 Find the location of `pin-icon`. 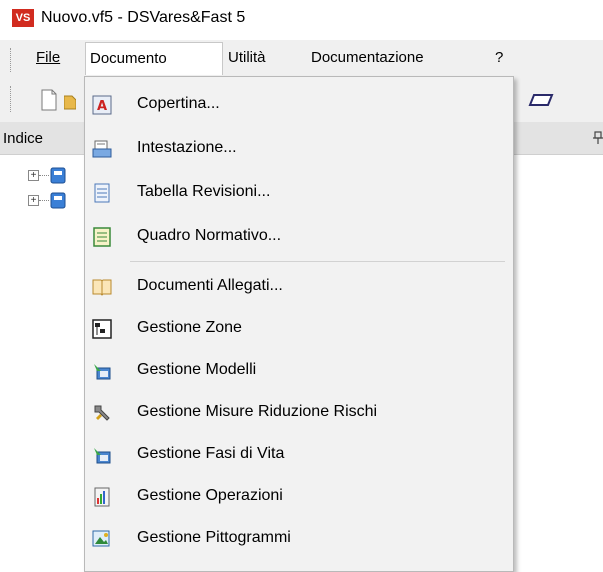

pin-icon is located at coordinates (598, 138).